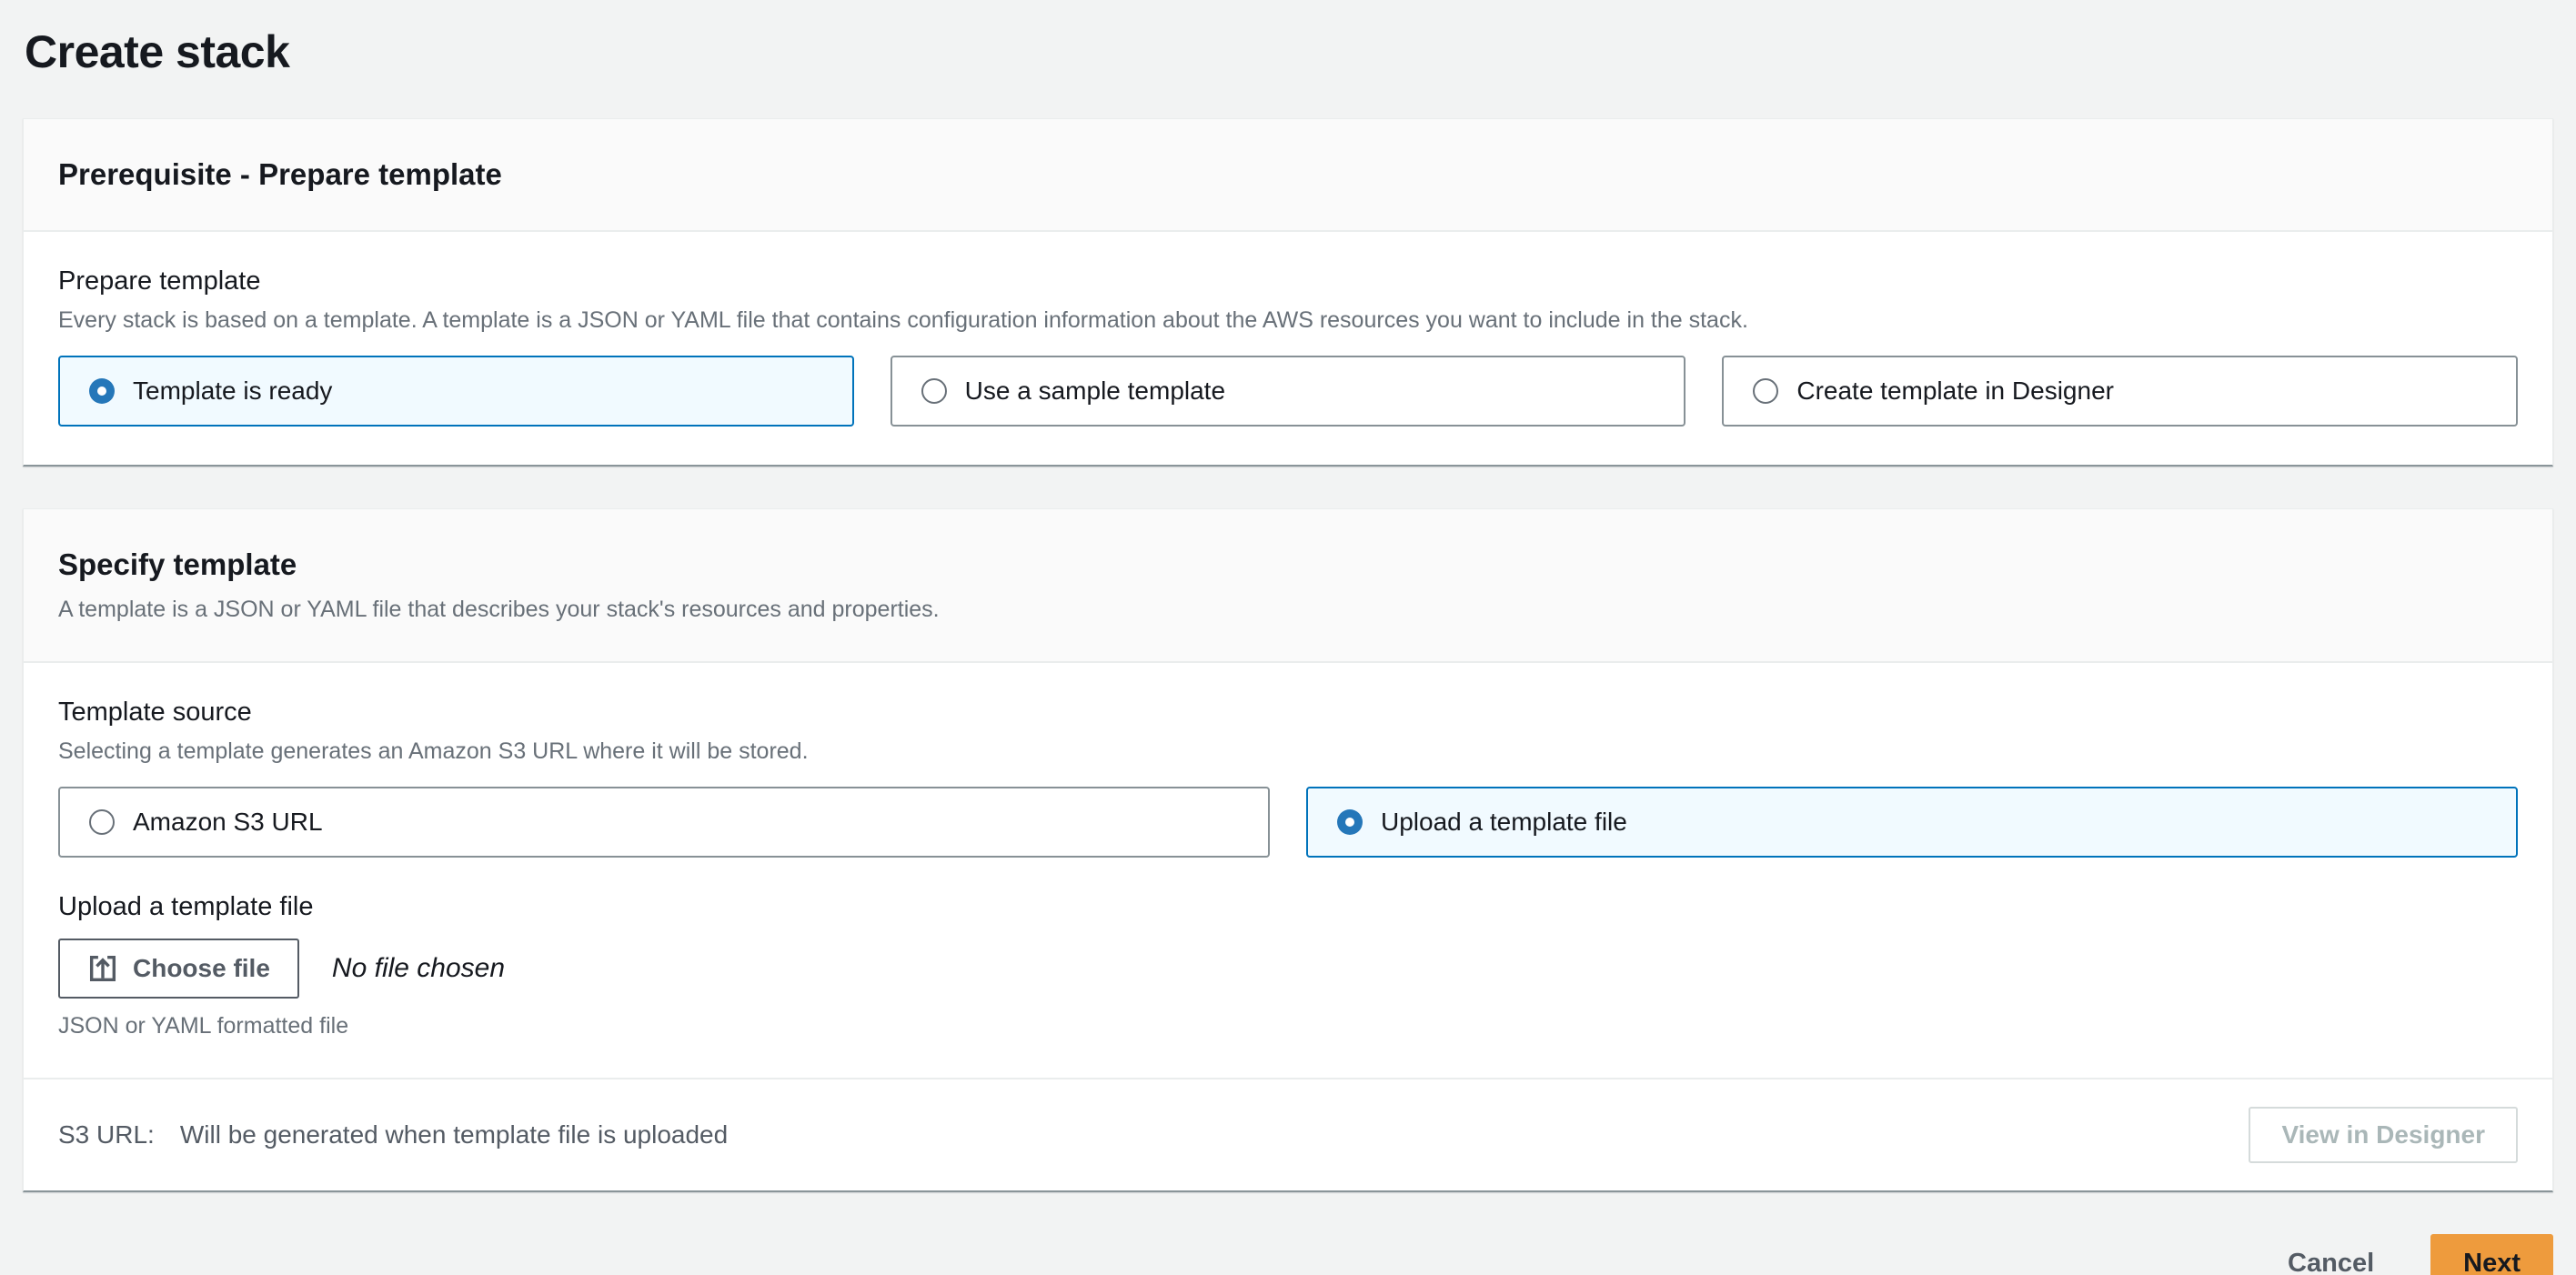  I want to click on upload-icon, so click(102, 968).